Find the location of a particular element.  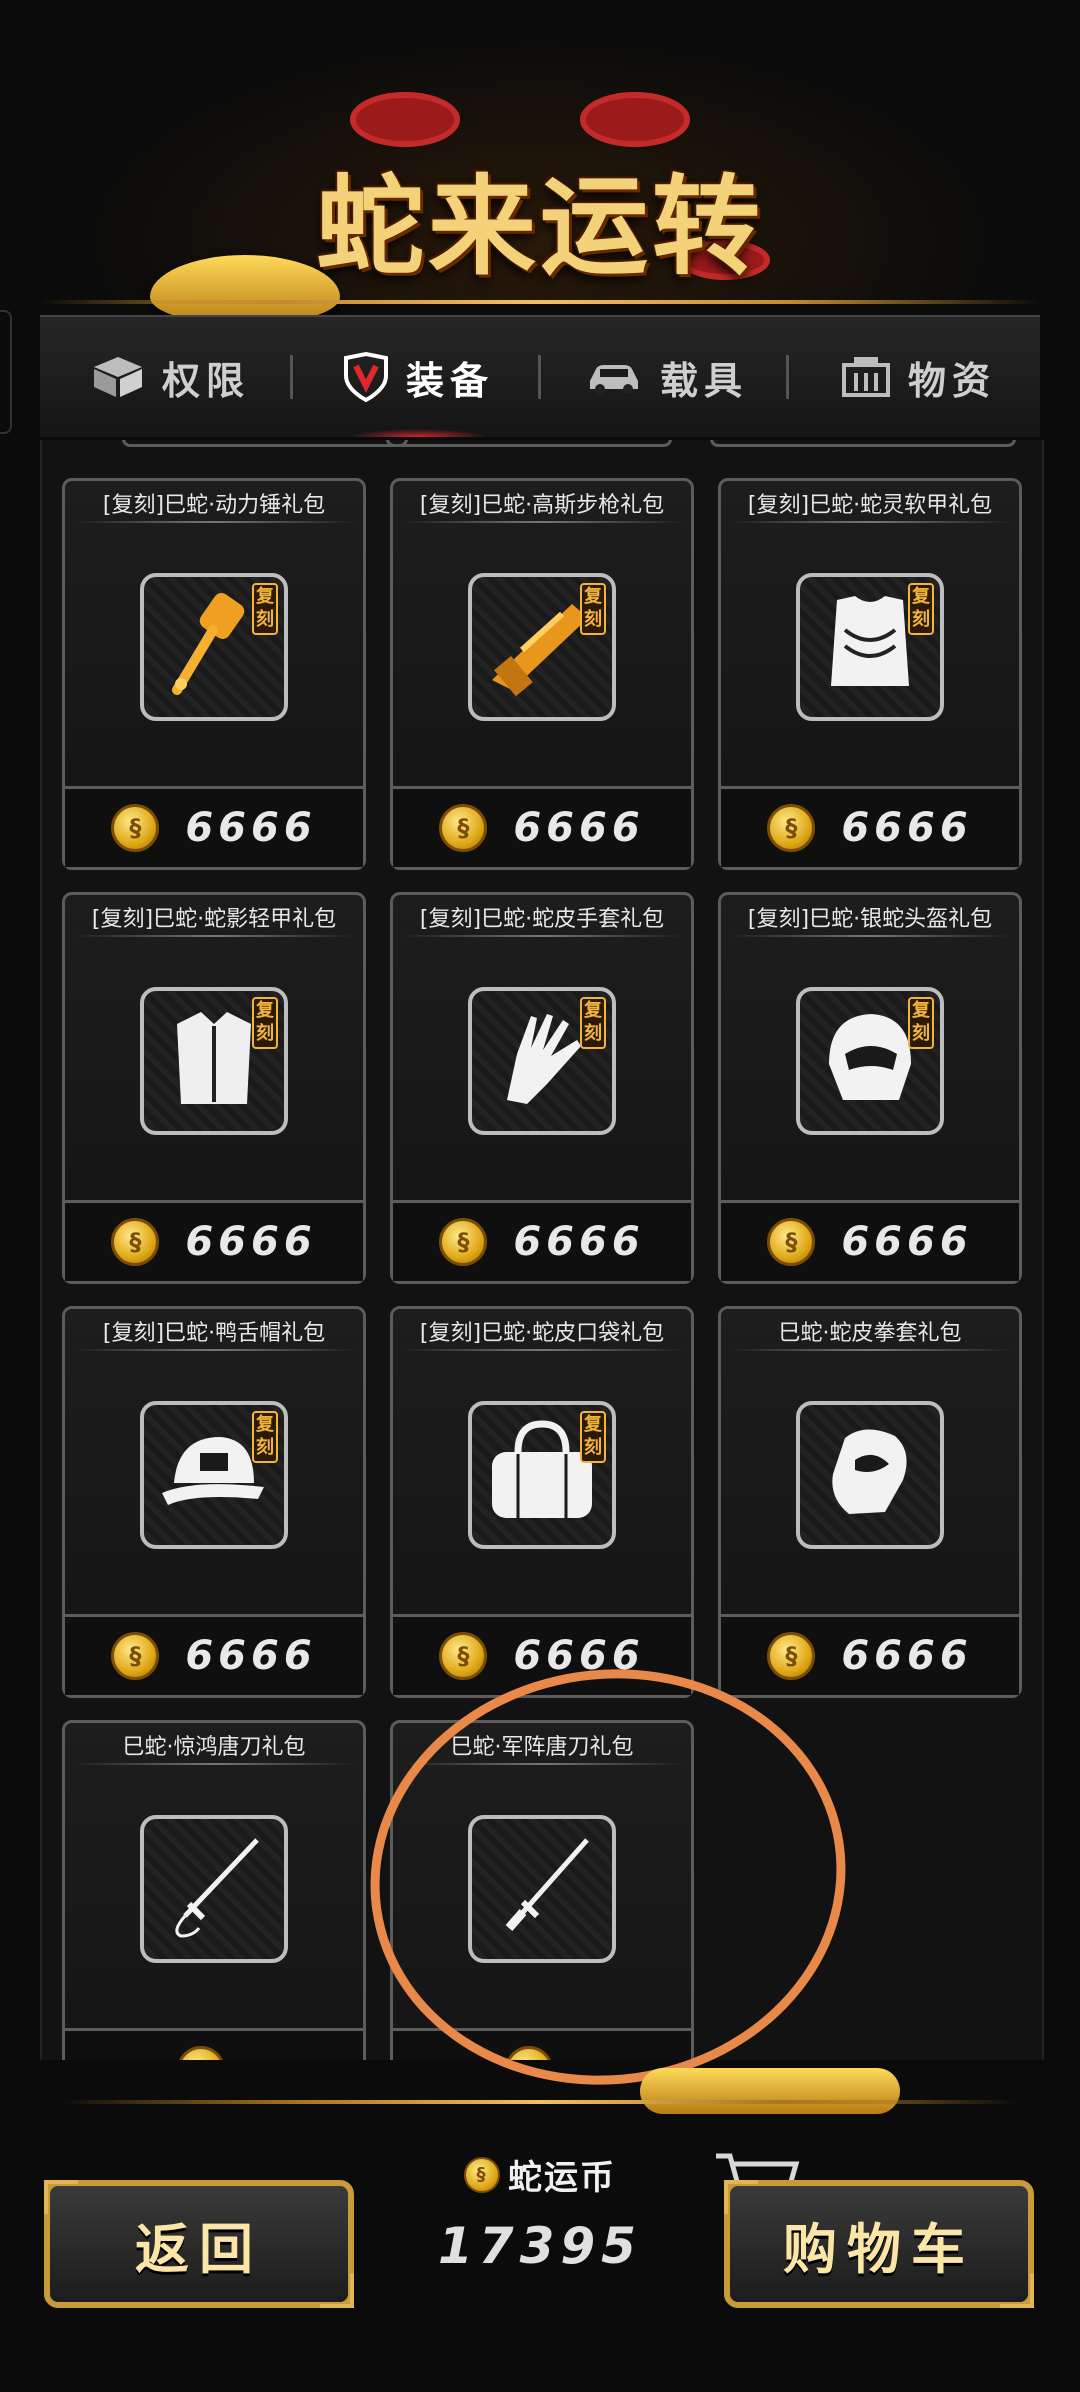

cart-button-label: 购物车 is located at coordinates (879, 2249).